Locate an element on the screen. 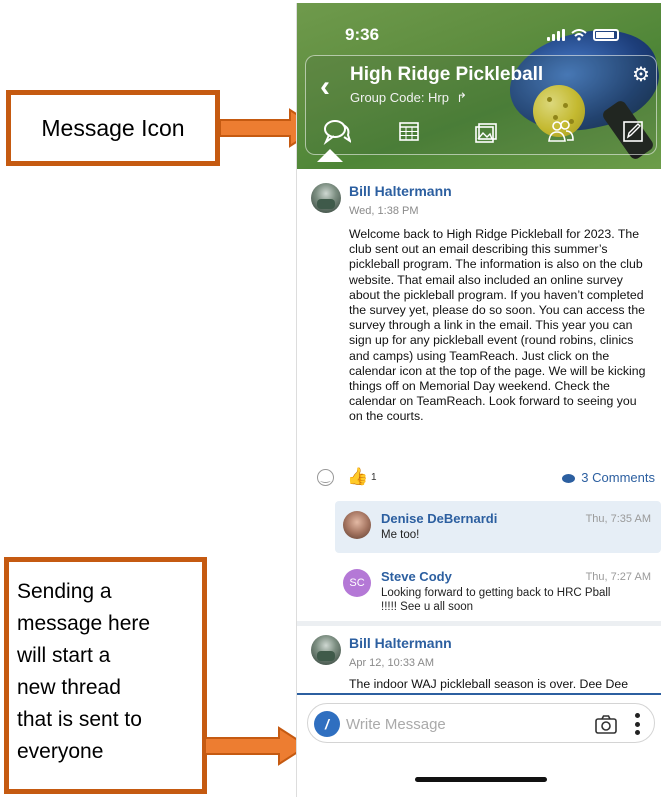 This screenshot has height=797, width=661. message-icon-callout: Message Icon is located at coordinates (113, 128).